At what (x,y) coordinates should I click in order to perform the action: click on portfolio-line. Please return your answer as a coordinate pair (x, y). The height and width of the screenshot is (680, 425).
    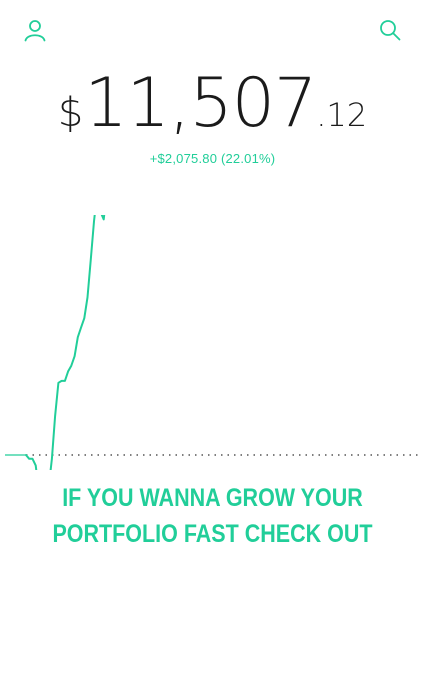
    Looking at the image, I should click on (65, 342).